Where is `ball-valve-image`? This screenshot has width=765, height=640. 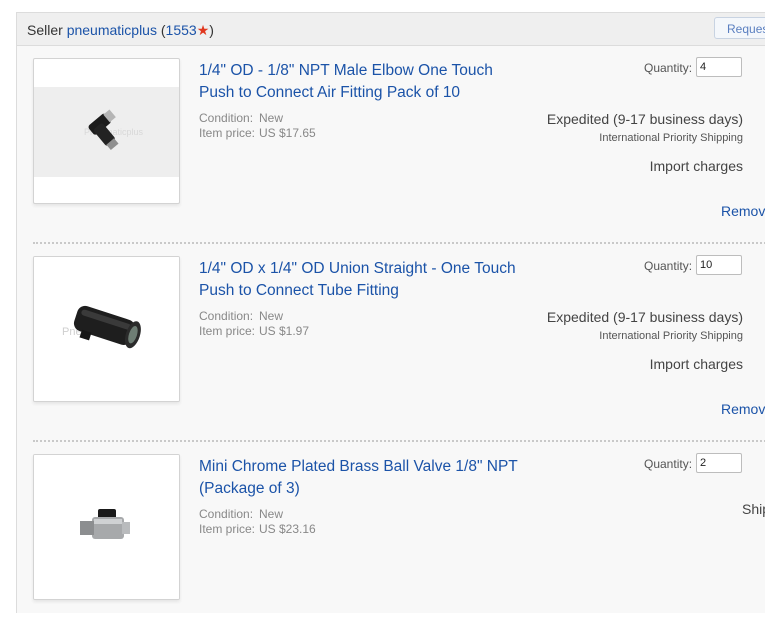 ball-valve-image is located at coordinates (106, 527).